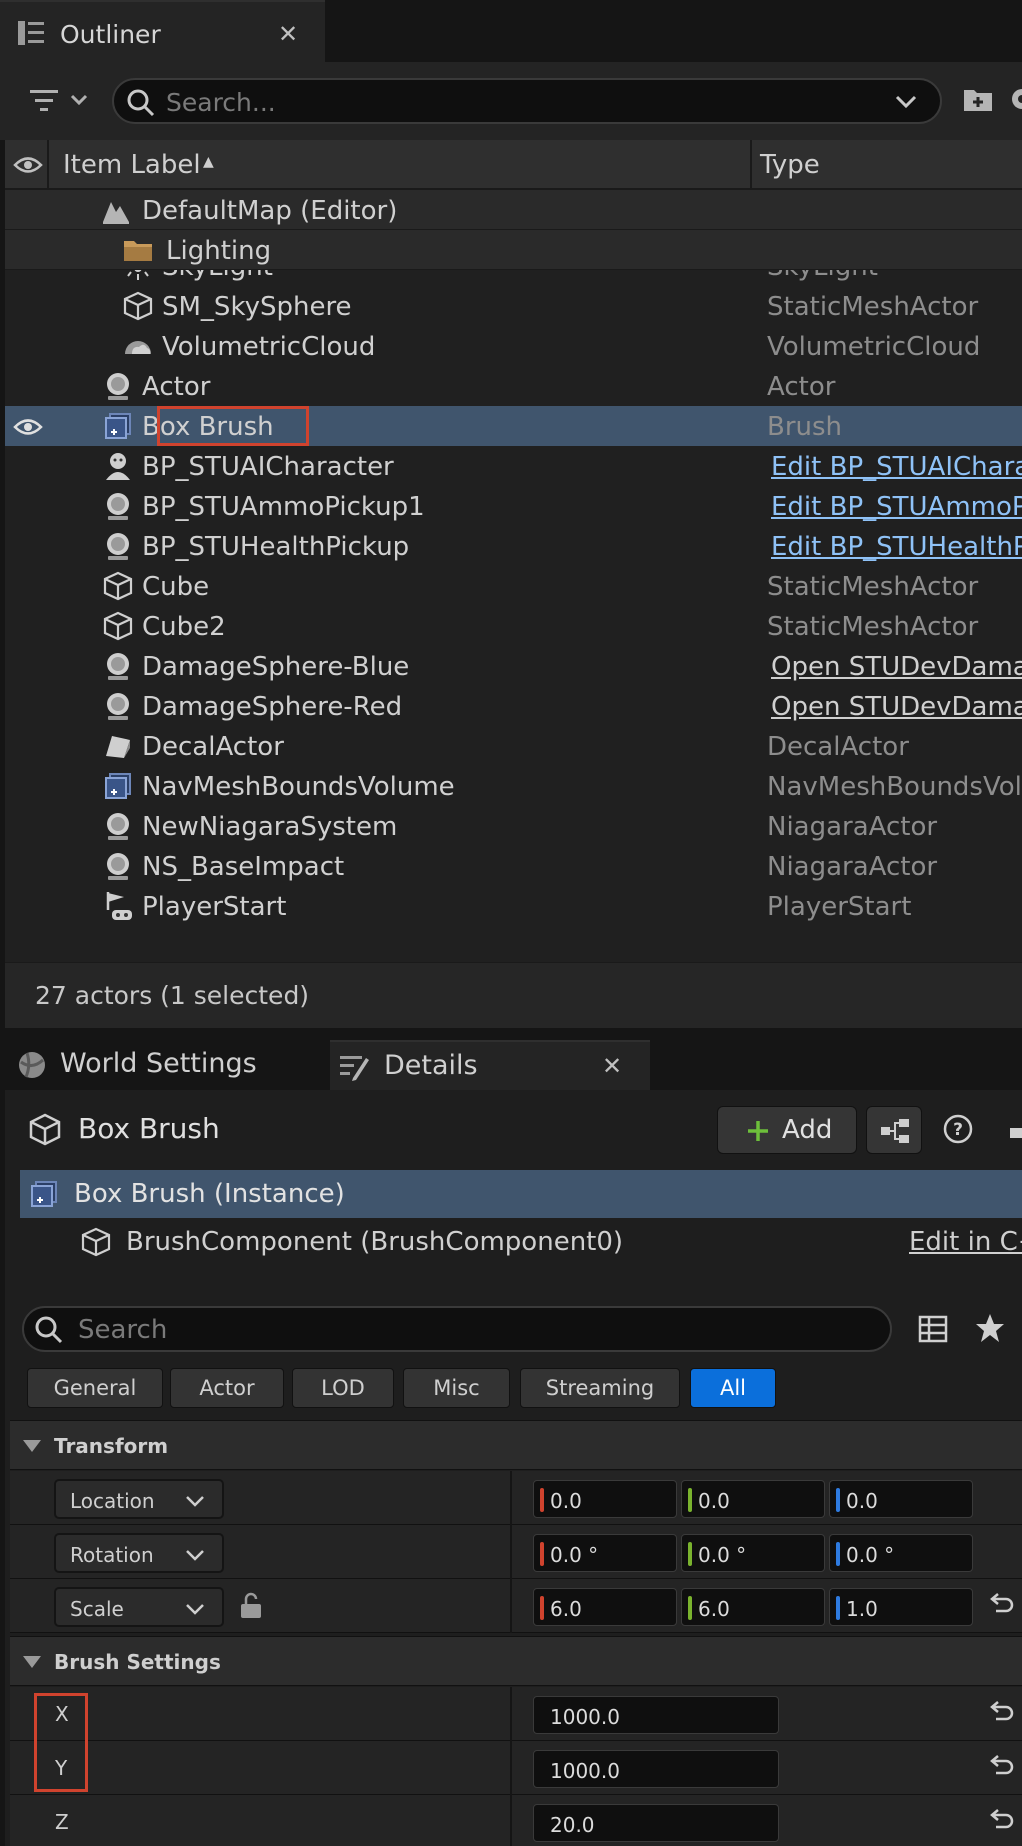  What do you see at coordinates (572, 1825) in the screenshot?
I see `field-value: 20.0` at bounding box center [572, 1825].